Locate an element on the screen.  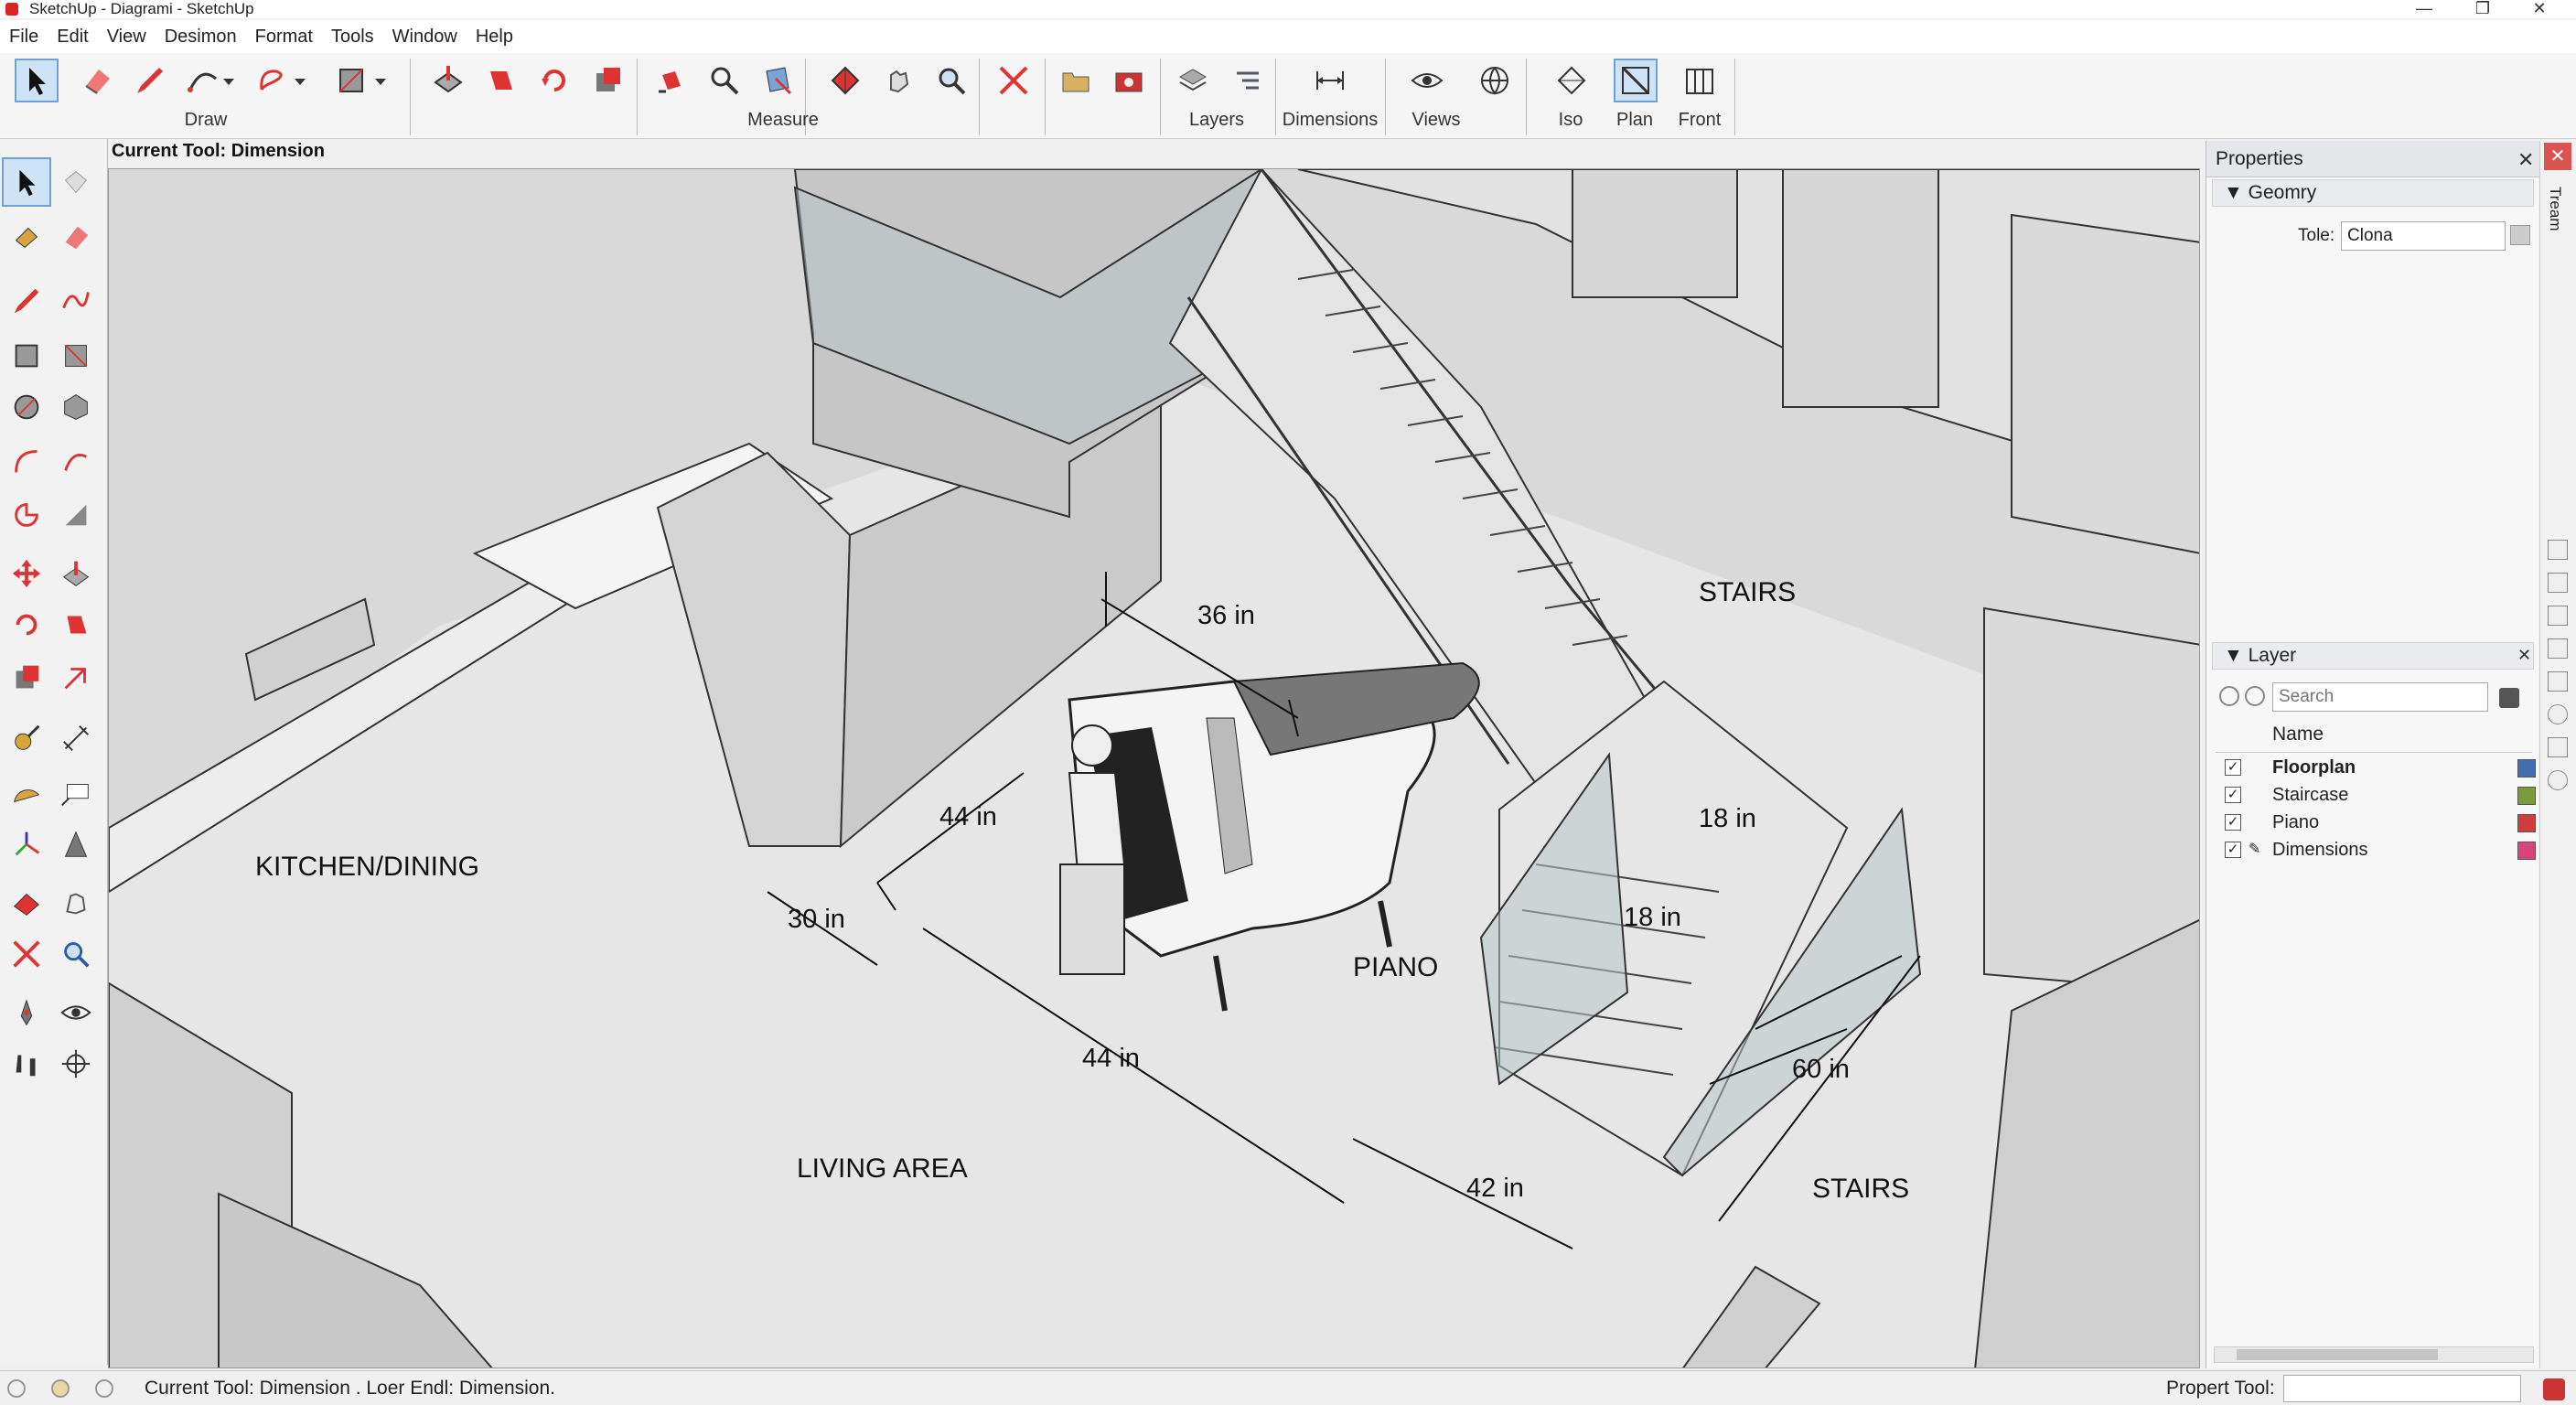
tool-freehand is located at coordinates (76, 301).